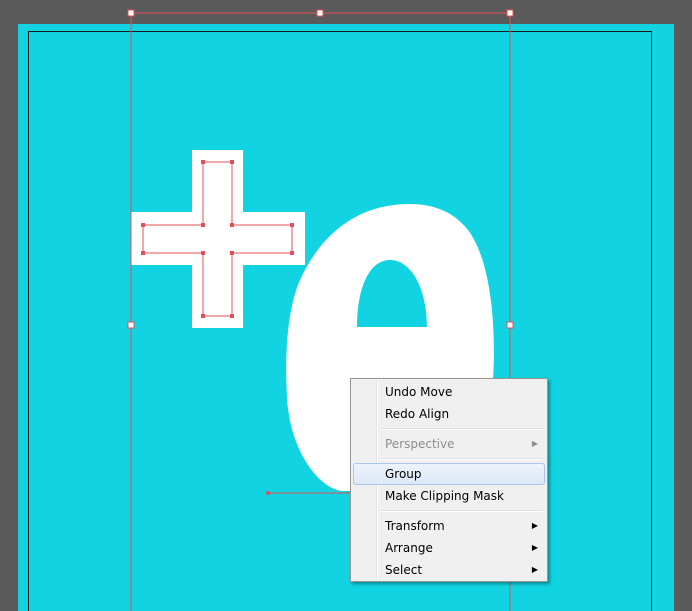 The image size is (692, 611). Describe the element at coordinates (218, 239) in the screenshot. I see `plus-sign-shape` at that location.